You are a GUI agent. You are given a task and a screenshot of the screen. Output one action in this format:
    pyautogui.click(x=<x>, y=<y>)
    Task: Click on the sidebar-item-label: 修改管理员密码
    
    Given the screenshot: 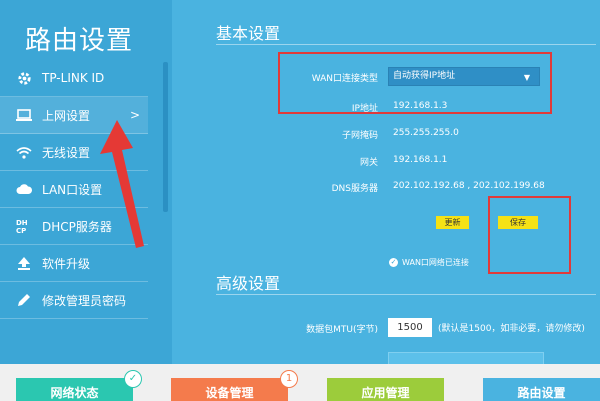 What is the action you would take?
    pyautogui.click(x=84, y=300)
    